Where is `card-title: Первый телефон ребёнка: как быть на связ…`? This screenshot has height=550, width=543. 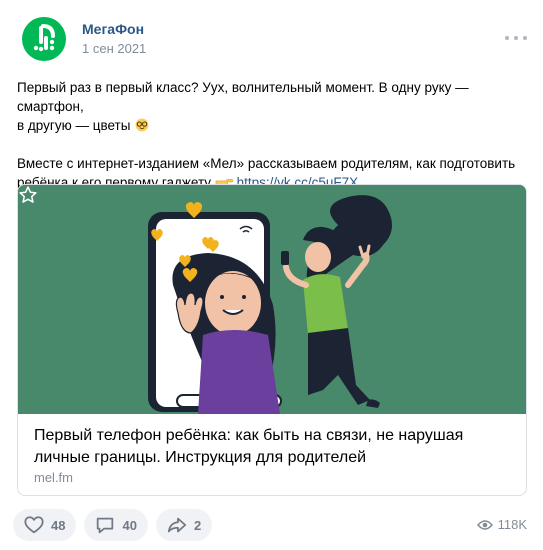 card-title: Первый телефон ребёнка: как быть на связ… is located at coordinates (274, 447).